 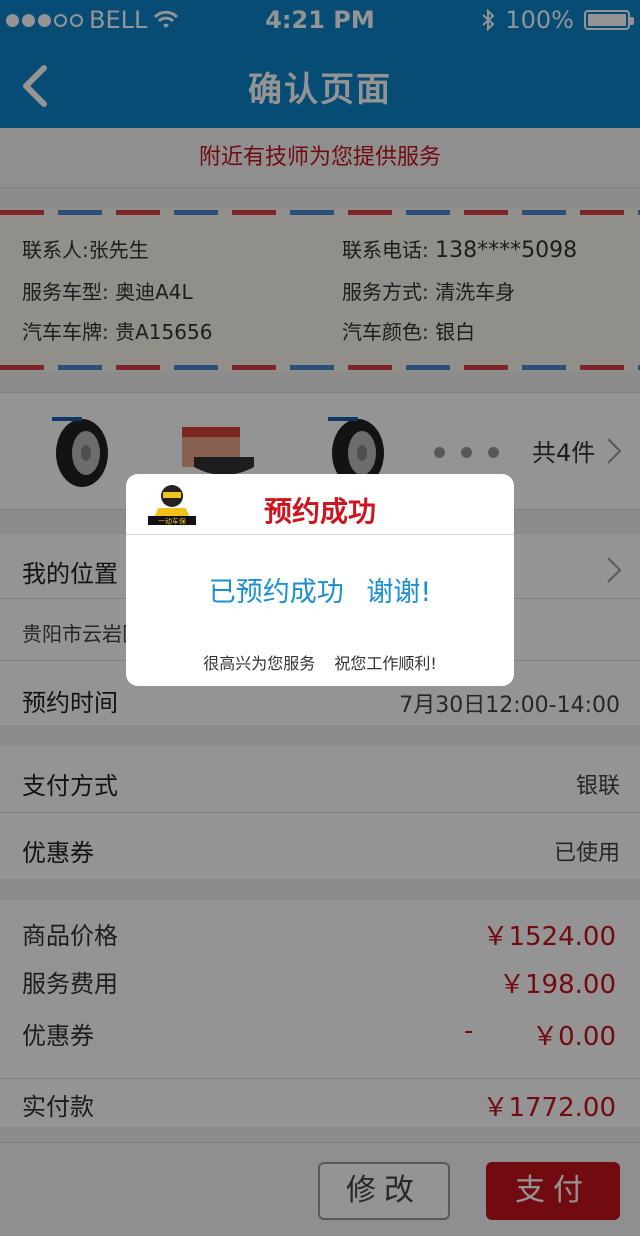 What do you see at coordinates (320, 592) in the screenshot?
I see `dialog-message: 已预约成功 谢谢!` at bounding box center [320, 592].